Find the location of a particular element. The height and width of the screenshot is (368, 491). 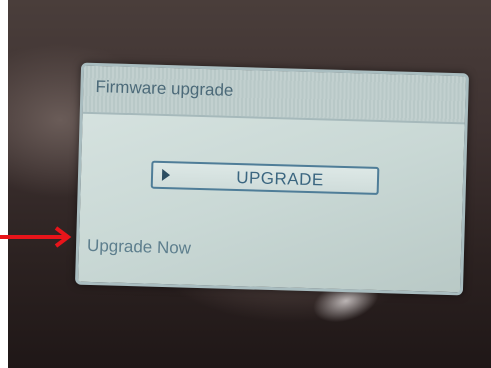

dialog-title: Firmware upgrade is located at coordinates (164, 88).